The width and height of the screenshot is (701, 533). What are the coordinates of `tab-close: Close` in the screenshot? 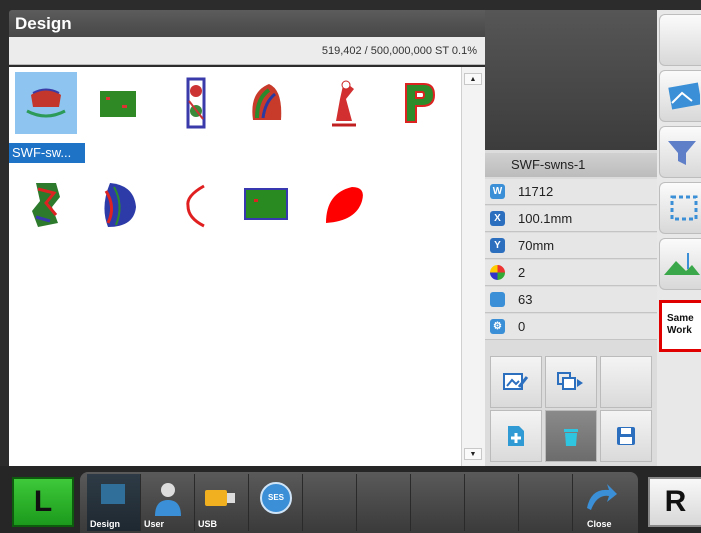 It's located at (600, 502).